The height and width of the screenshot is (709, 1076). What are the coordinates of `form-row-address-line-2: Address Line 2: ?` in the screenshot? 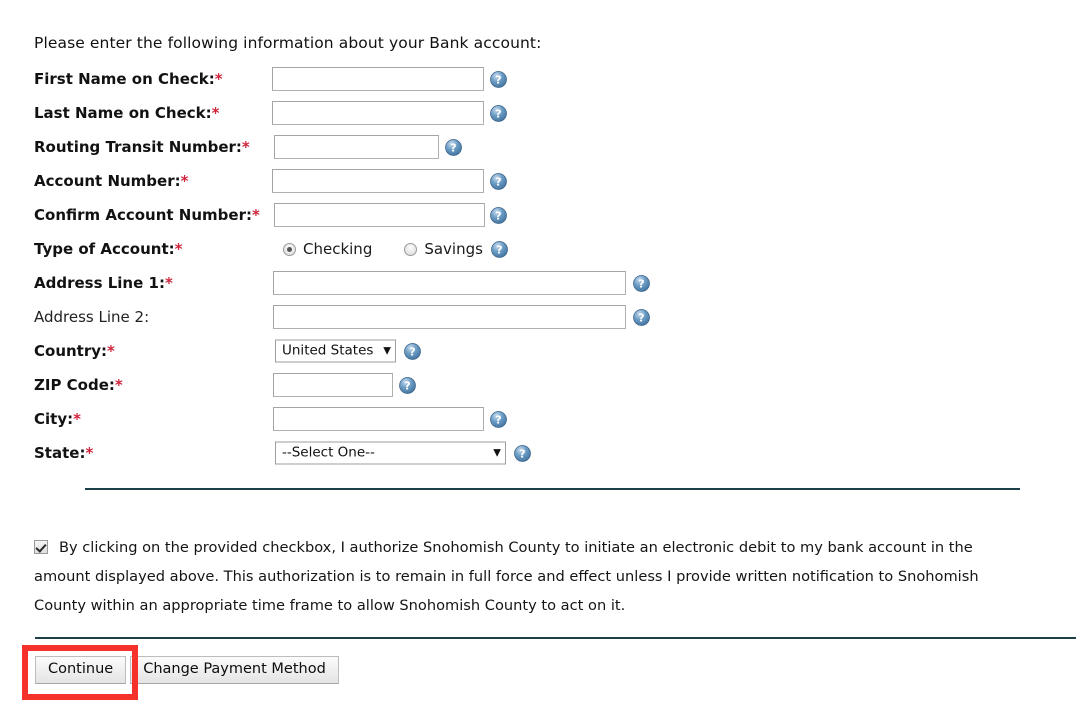 It's located at (538, 317).